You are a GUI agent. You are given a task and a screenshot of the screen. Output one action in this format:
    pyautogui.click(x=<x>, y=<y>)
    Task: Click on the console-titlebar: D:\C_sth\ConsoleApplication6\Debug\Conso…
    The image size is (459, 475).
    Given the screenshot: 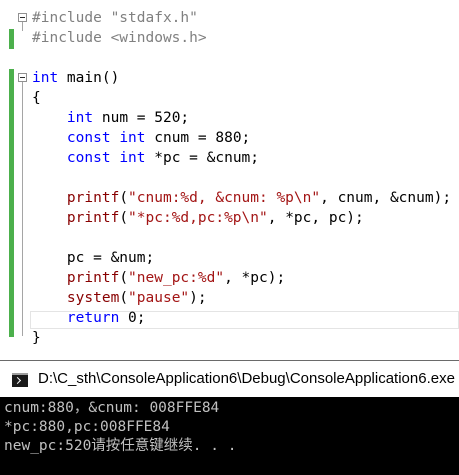 What is the action you would take?
    pyautogui.click(x=229, y=379)
    